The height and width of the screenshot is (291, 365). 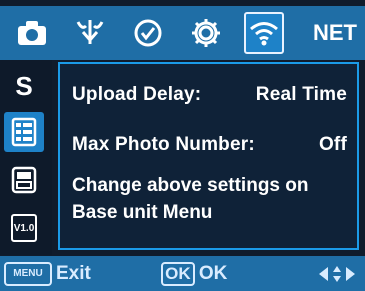 I want to click on sidebar-item-list, so click(x=24, y=132).